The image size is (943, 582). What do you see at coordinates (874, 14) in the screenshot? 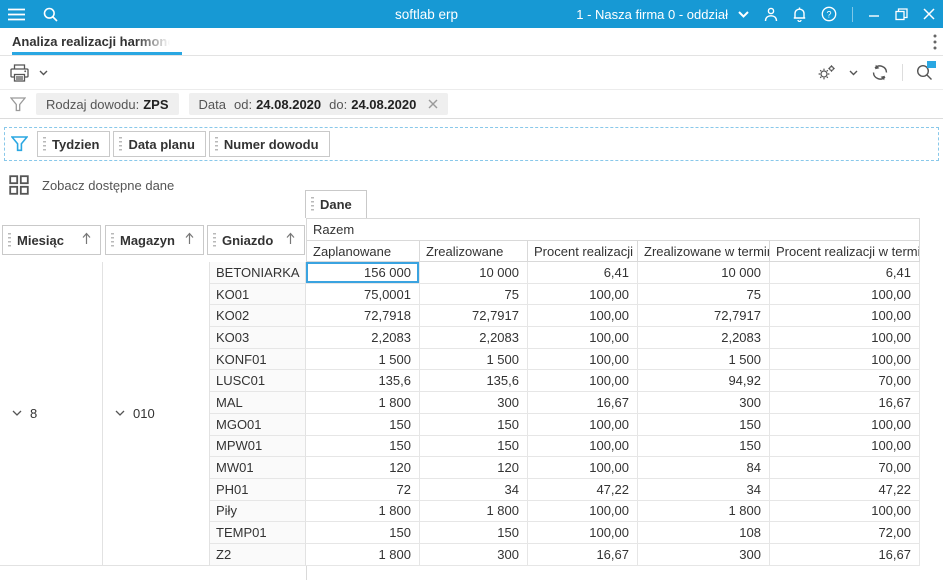
I see `minimize-icon` at bounding box center [874, 14].